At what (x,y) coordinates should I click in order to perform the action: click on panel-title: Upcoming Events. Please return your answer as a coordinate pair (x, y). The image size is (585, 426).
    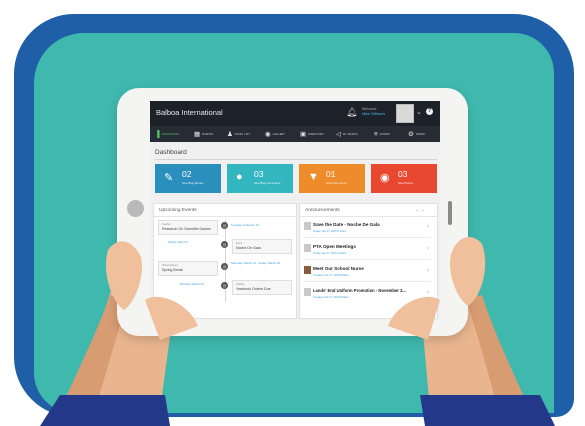
    Looking at the image, I should click on (178, 210).